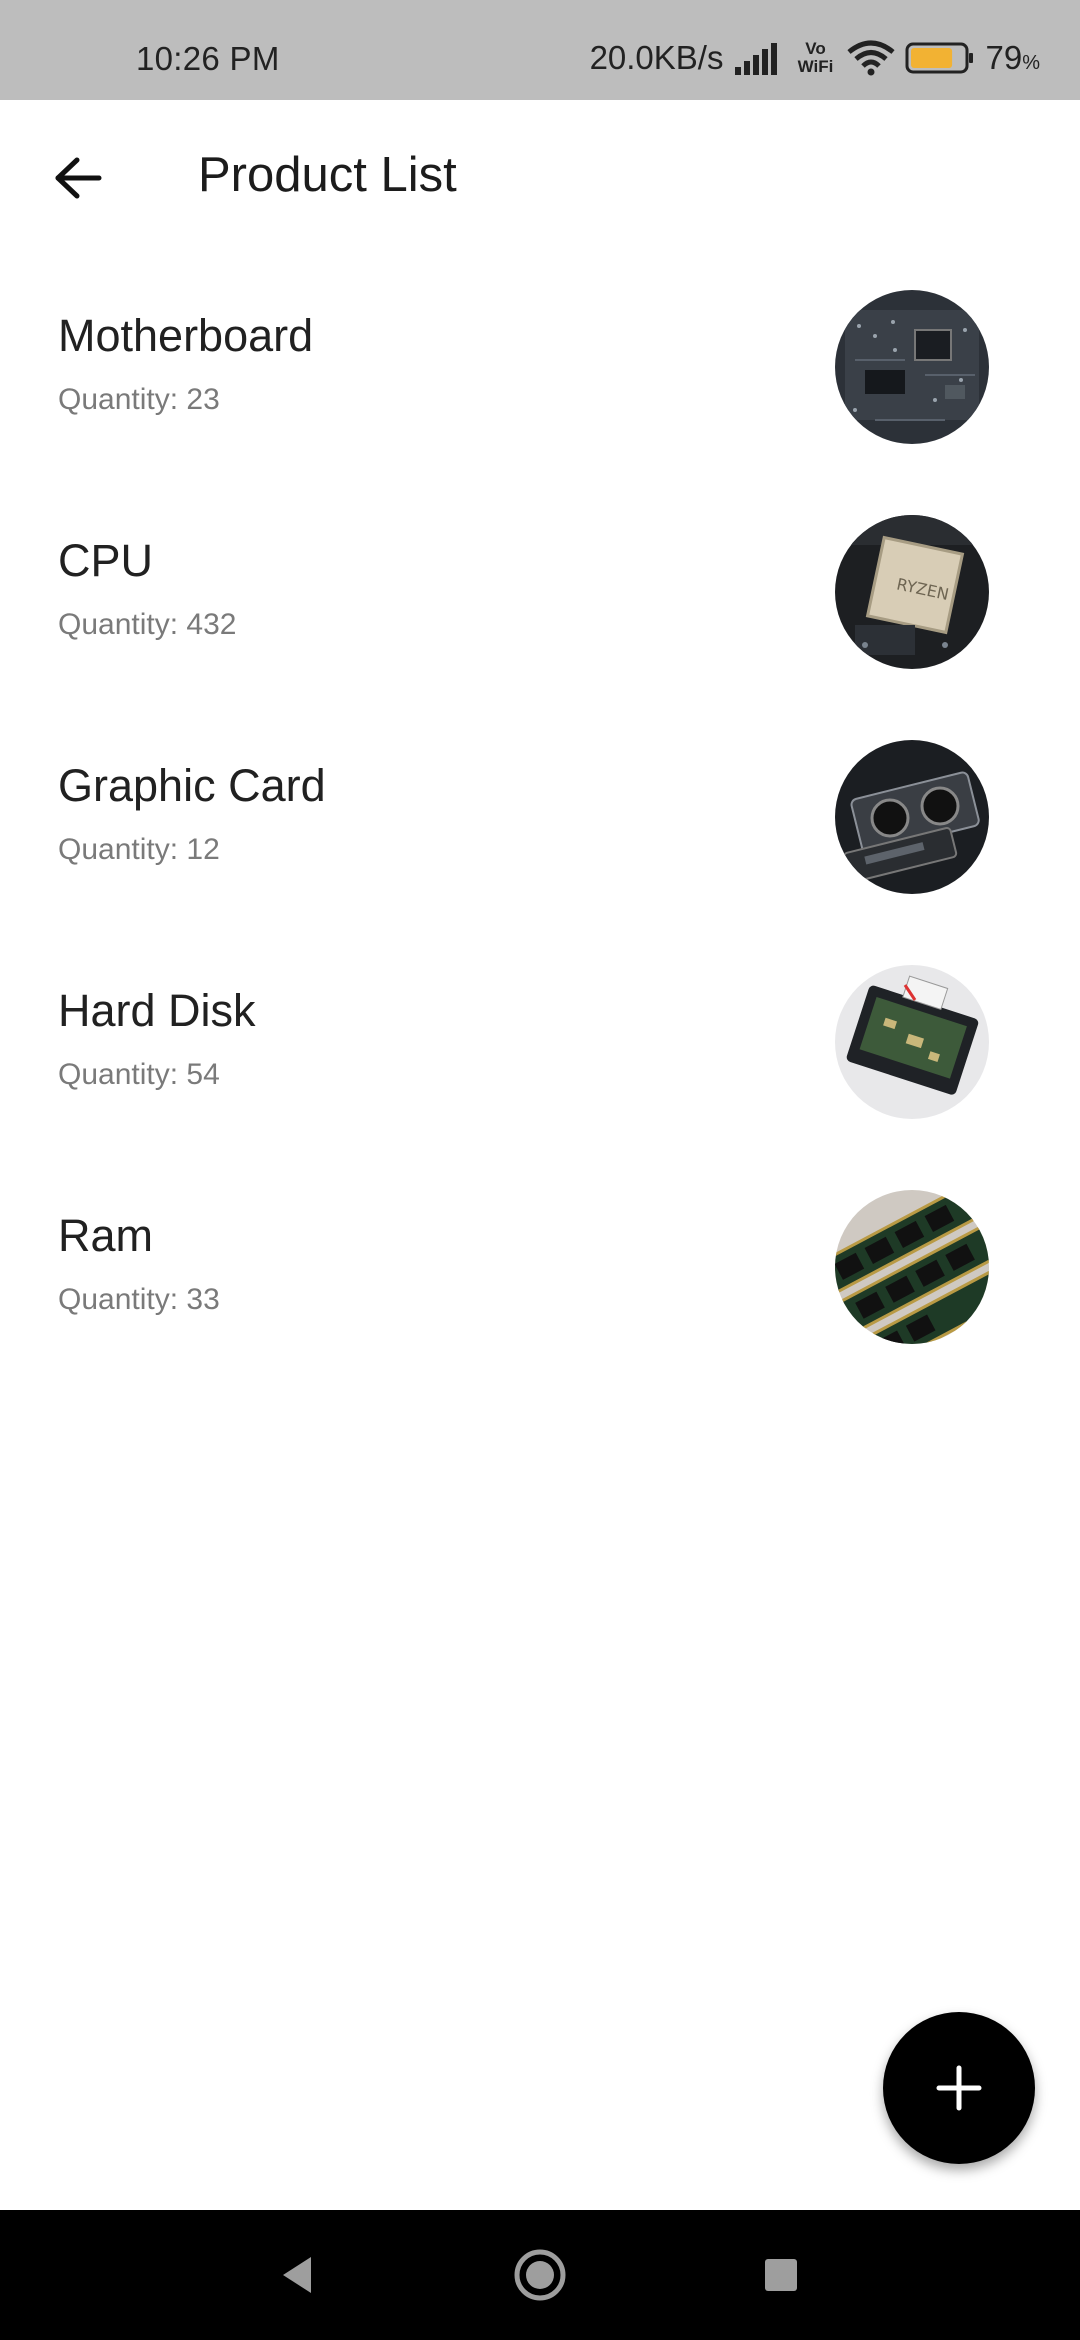  I want to click on page-title: Product List, so click(327, 175).